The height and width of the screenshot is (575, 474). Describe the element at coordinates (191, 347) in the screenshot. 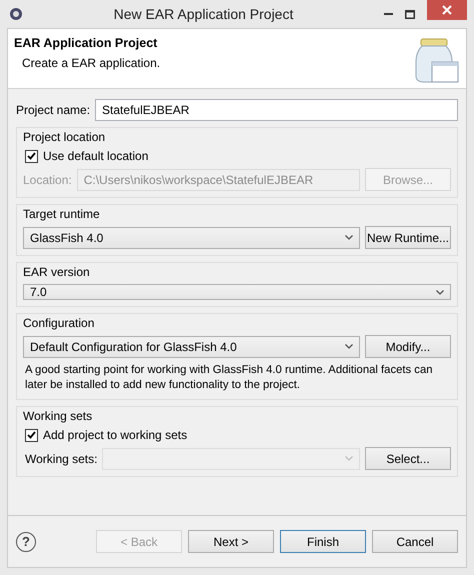

I see `configuration-dropdown: Default Configuration for GlassFish 4.0` at that location.